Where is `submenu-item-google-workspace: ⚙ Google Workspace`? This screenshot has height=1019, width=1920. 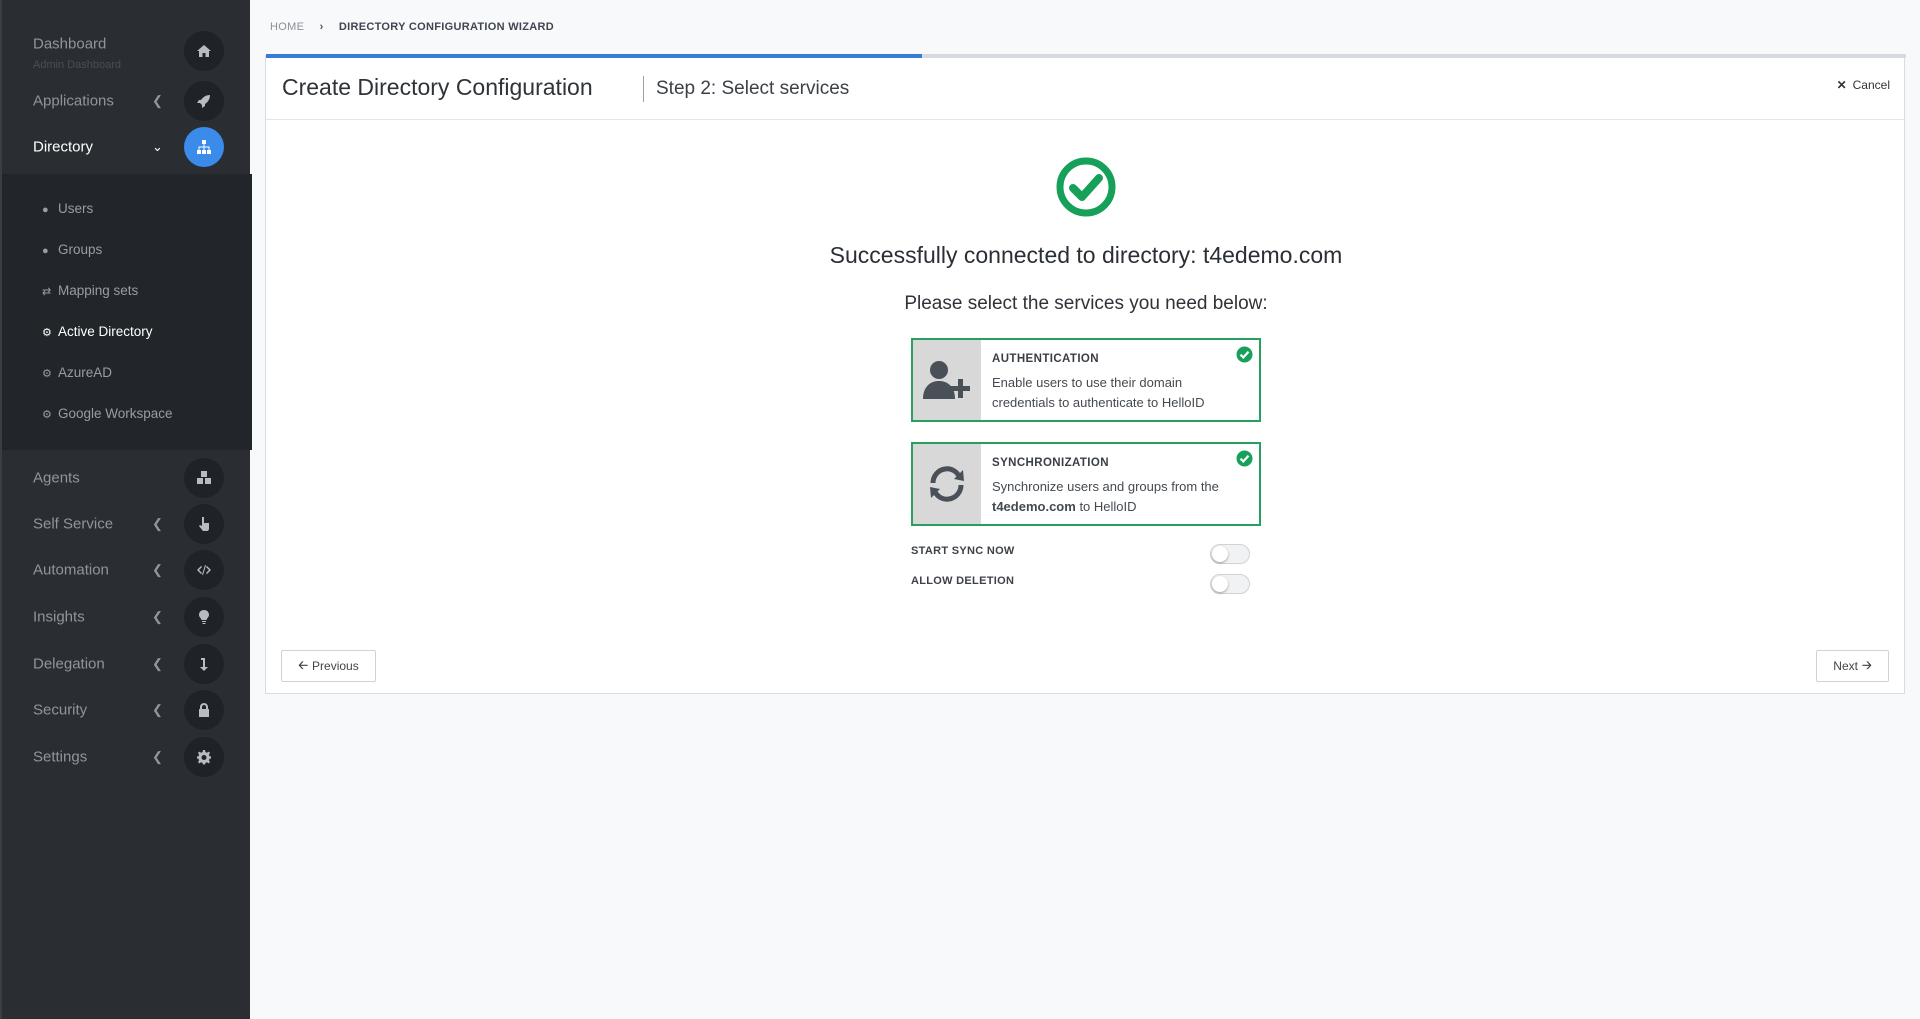
submenu-item-google-workspace: ⚙ Google Workspace is located at coordinates (107, 413).